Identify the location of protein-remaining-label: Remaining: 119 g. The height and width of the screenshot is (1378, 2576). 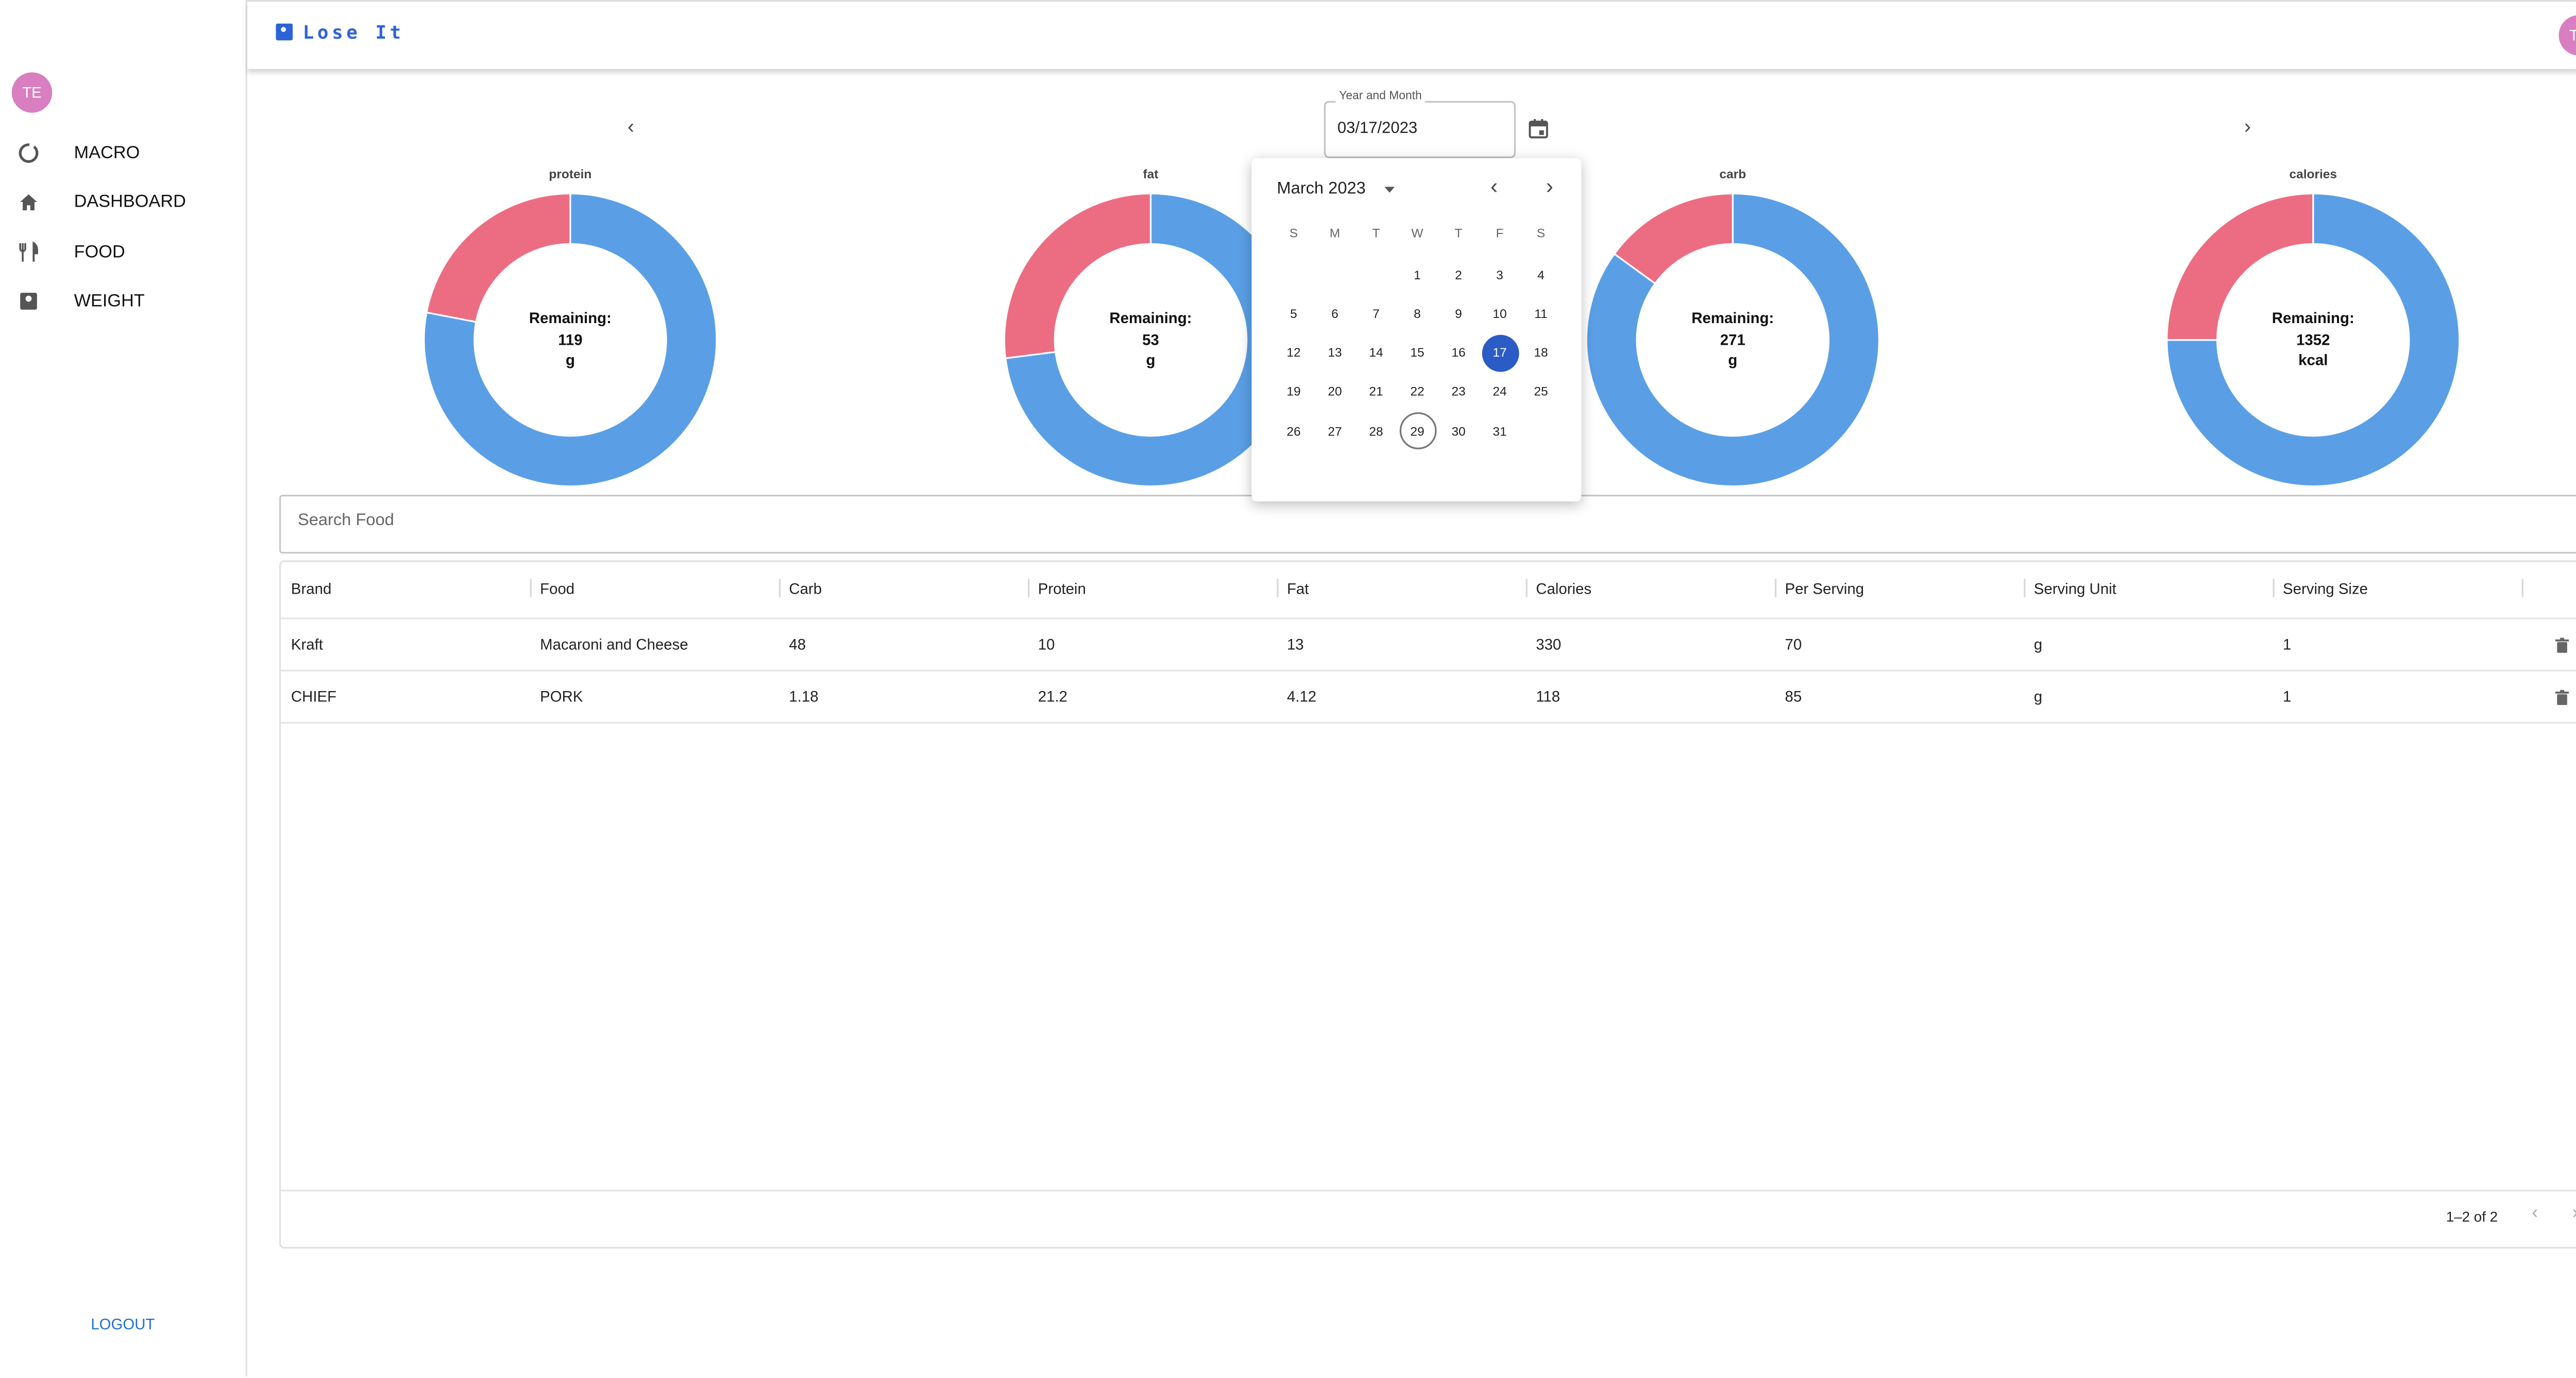
(570, 339).